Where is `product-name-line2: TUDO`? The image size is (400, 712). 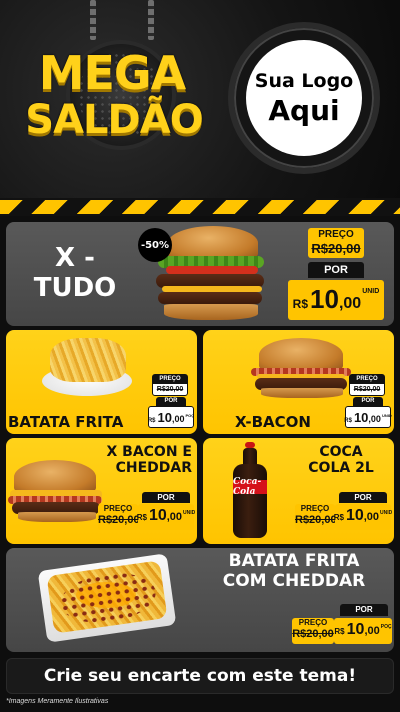 product-name-line2: TUDO is located at coordinates (75, 287).